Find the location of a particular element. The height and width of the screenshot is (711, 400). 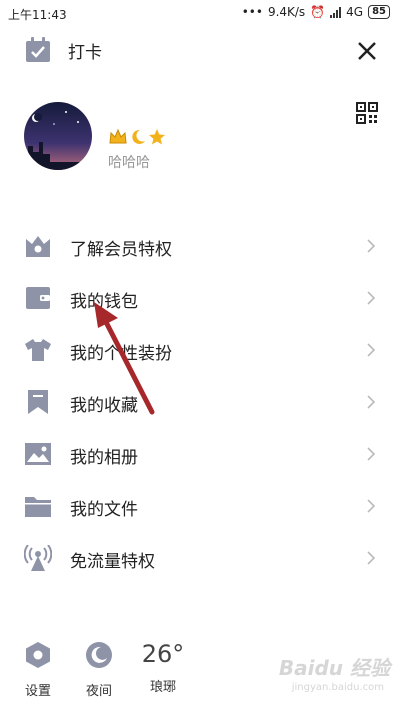

menu-label: 免流量特权 is located at coordinates (112, 562).